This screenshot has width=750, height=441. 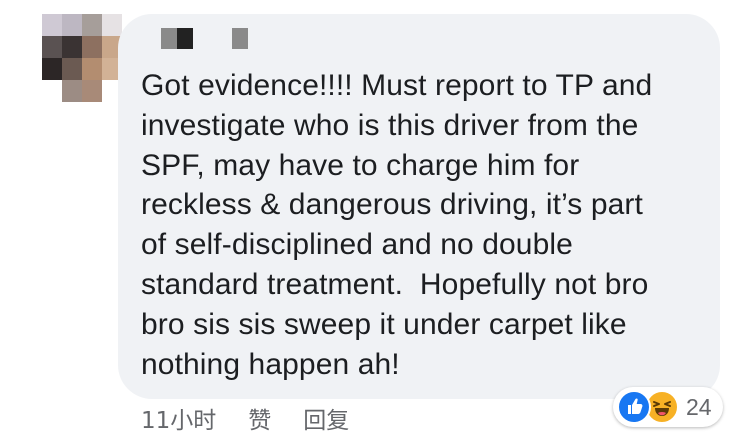 I want to click on reactions-summary: 24, so click(x=668, y=407).